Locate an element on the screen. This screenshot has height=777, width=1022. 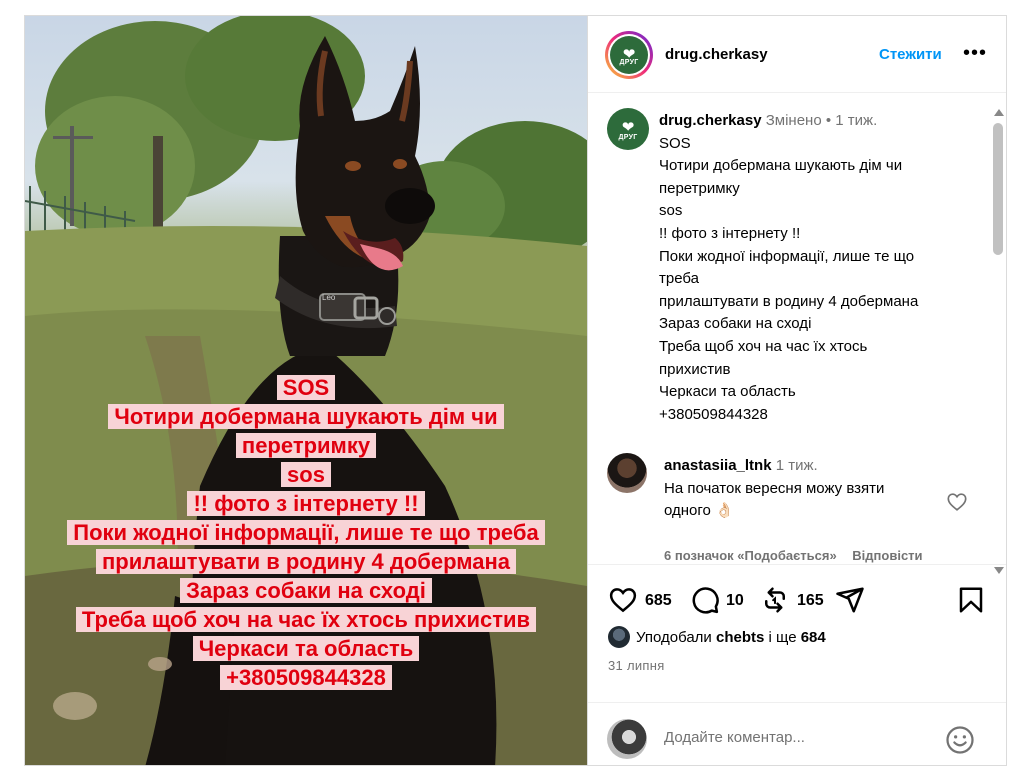
author-avatar: ❤ ДРУГ is located at coordinates (629, 55).